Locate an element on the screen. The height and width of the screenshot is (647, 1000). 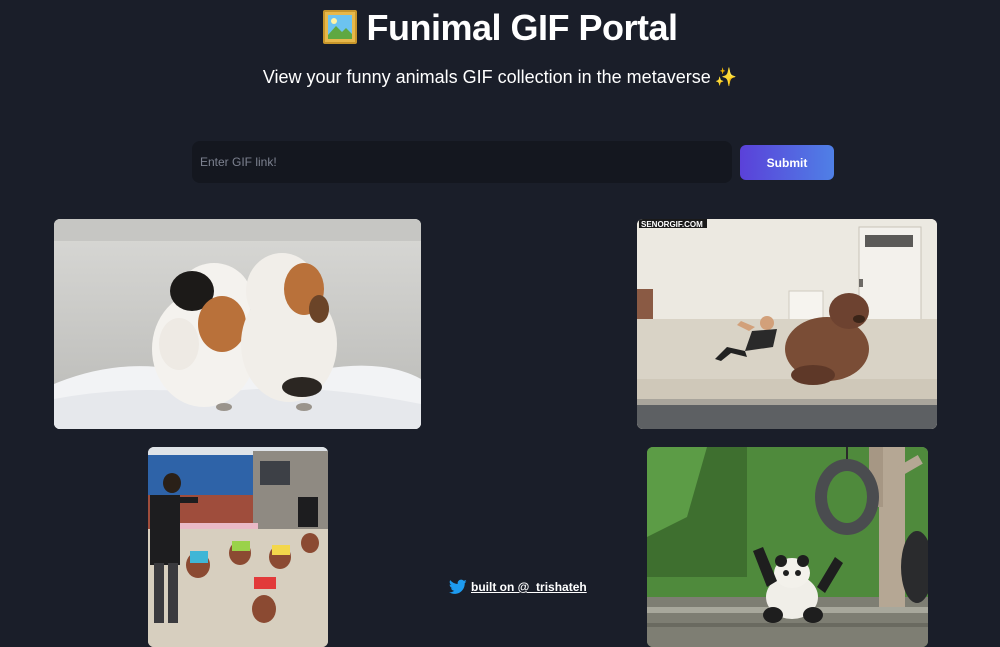
sparkles-icon: ✨ is located at coordinates (726, 77).